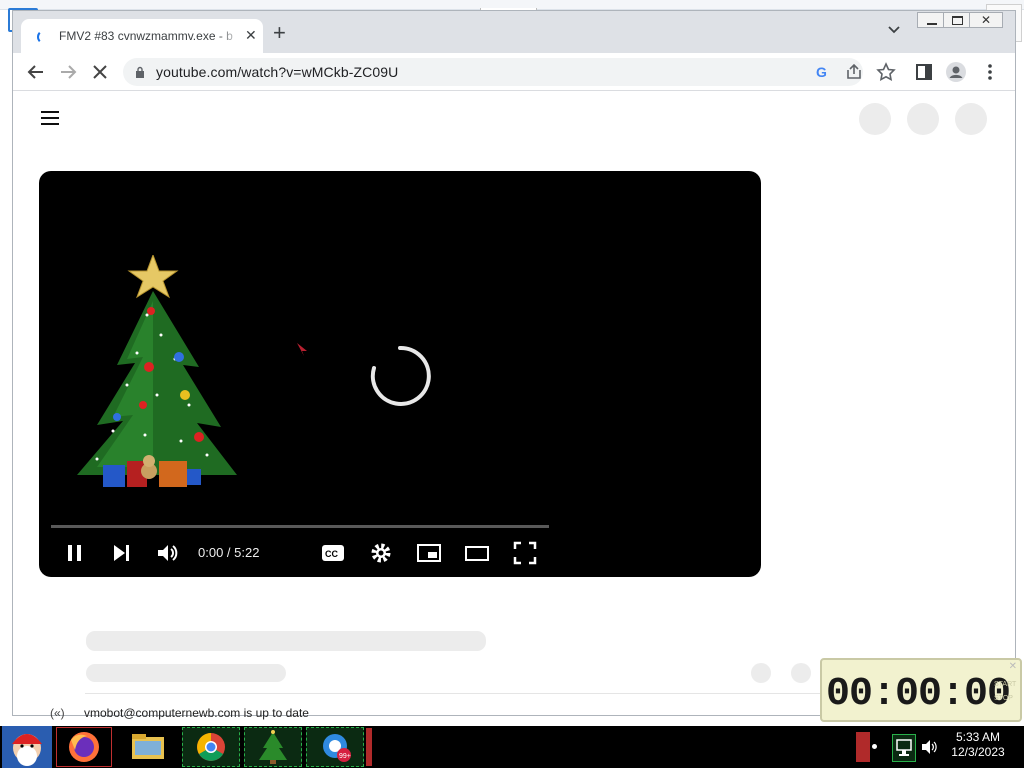 The height and width of the screenshot is (773, 1024). What do you see at coordinates (477, 553) in the screenshot?
I see `theater-mode-icon` at bounding box center [477, 553].